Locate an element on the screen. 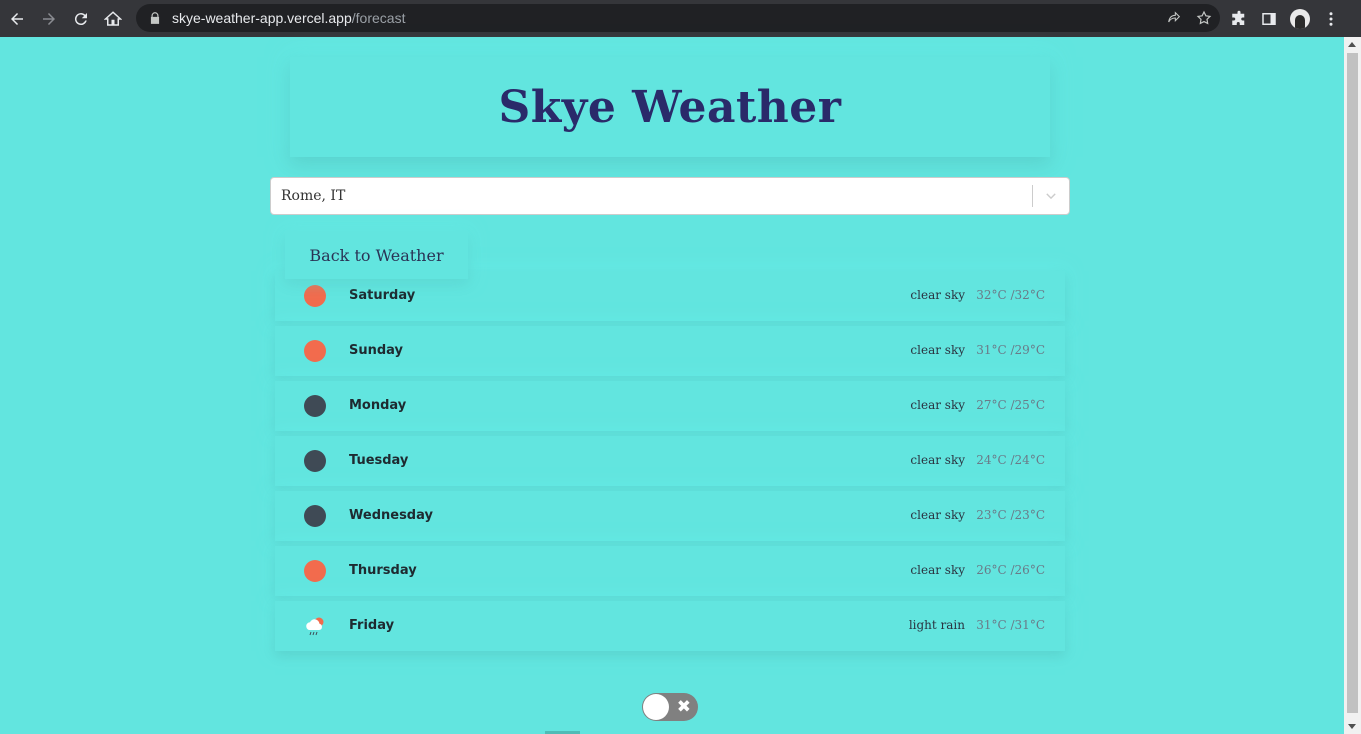 The width and height of the screenshot is (1361, 734). page-title: Skye Weather is located at coordinates (670, 107).